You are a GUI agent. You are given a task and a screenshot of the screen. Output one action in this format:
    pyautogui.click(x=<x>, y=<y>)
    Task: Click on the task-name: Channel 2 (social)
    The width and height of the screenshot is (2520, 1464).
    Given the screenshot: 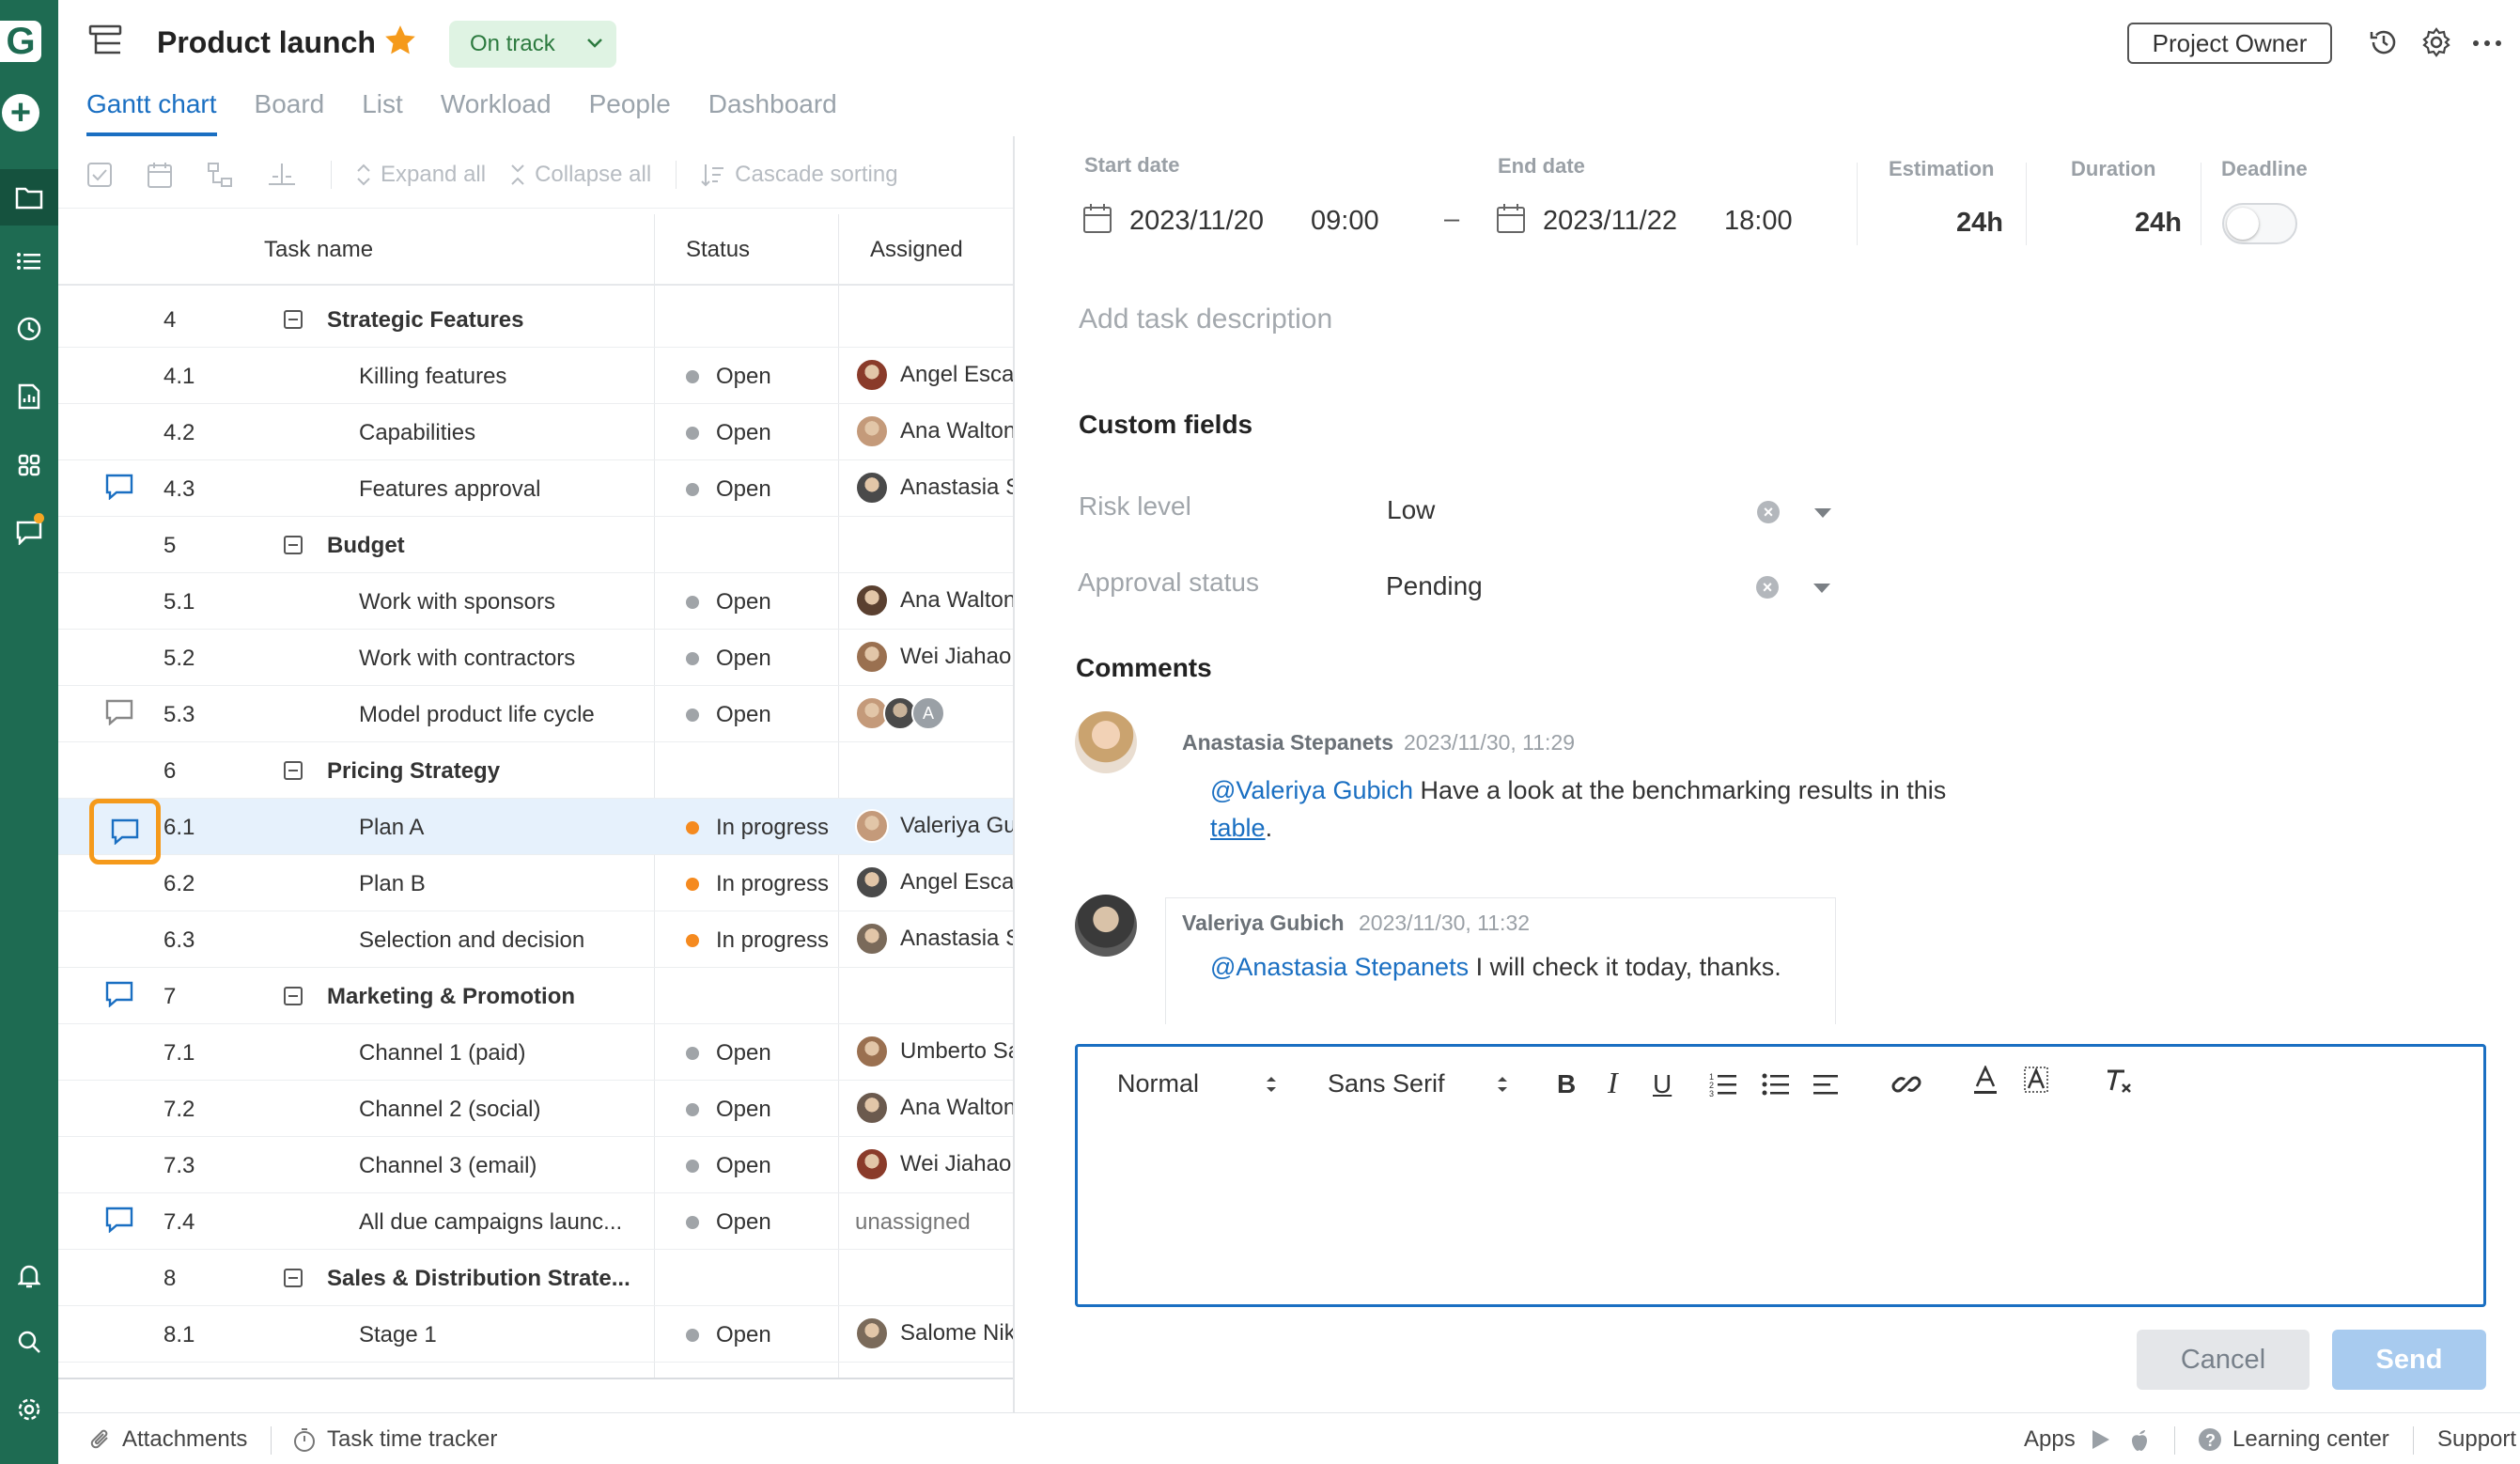 What is the action you would take?
    pyautogui.click(x=449, y=1110)
    